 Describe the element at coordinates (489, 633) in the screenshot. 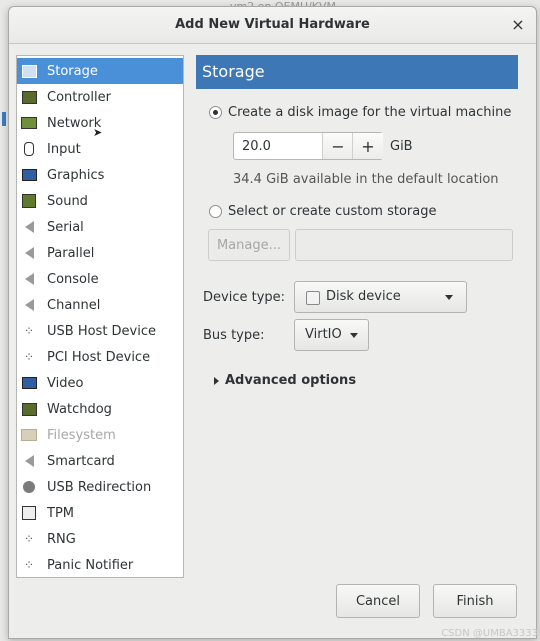

I see `watermark: CSDN @UMBA3333` at that location.